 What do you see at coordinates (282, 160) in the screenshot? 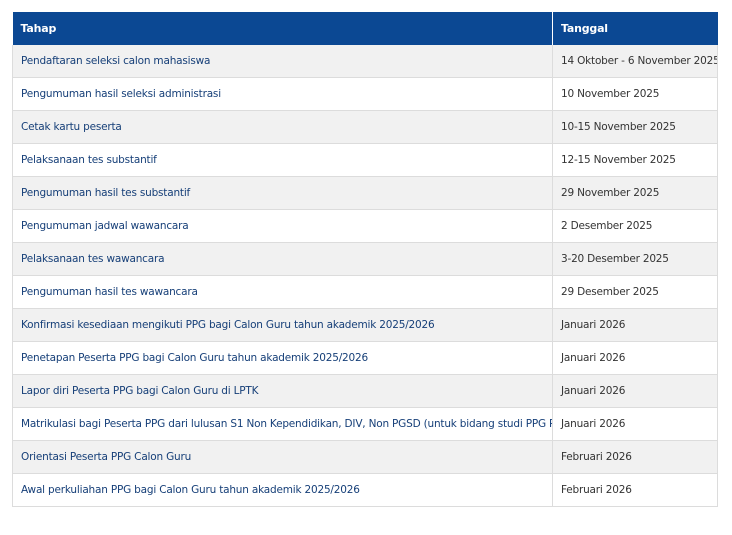
I see `stage-cell: Pelaksanaan tes substantif` at bounding box center [282, 160].